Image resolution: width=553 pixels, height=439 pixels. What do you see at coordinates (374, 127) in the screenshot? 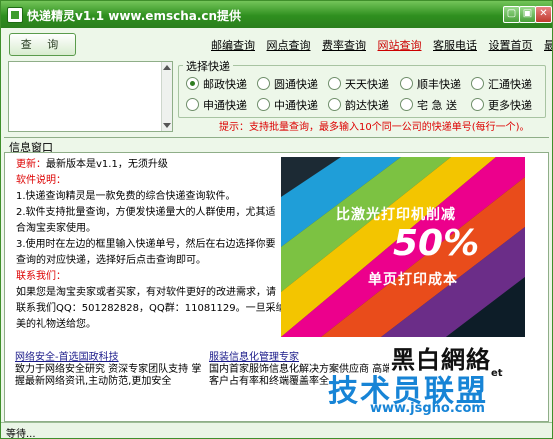
I see `batch-hint: 提示：支持批量查询，最多输入10个同一公司的快递单号(每行一个)。` at bounding box center [374, 127].